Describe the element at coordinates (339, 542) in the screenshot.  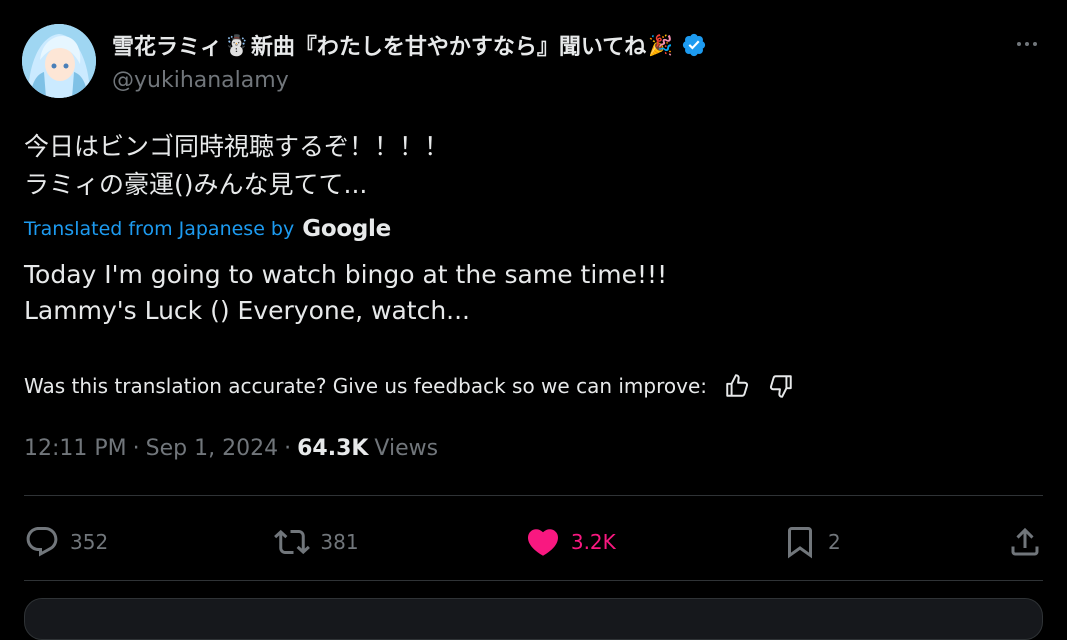
I see `repost-count: 381` at that location.